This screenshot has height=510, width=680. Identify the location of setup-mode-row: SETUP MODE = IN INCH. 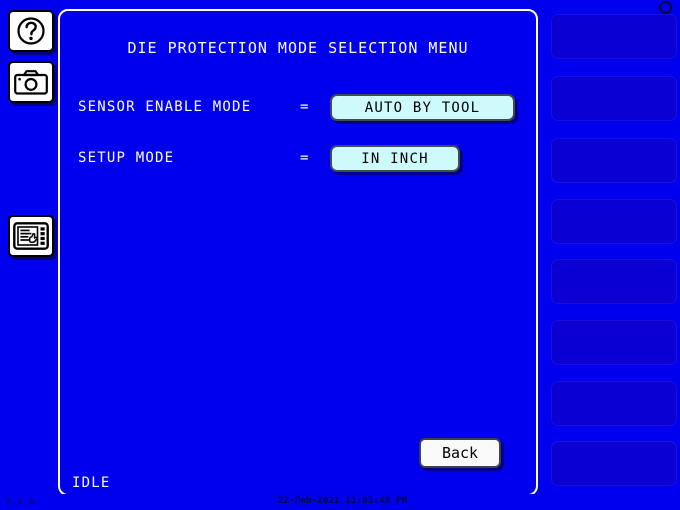
(300, 159).